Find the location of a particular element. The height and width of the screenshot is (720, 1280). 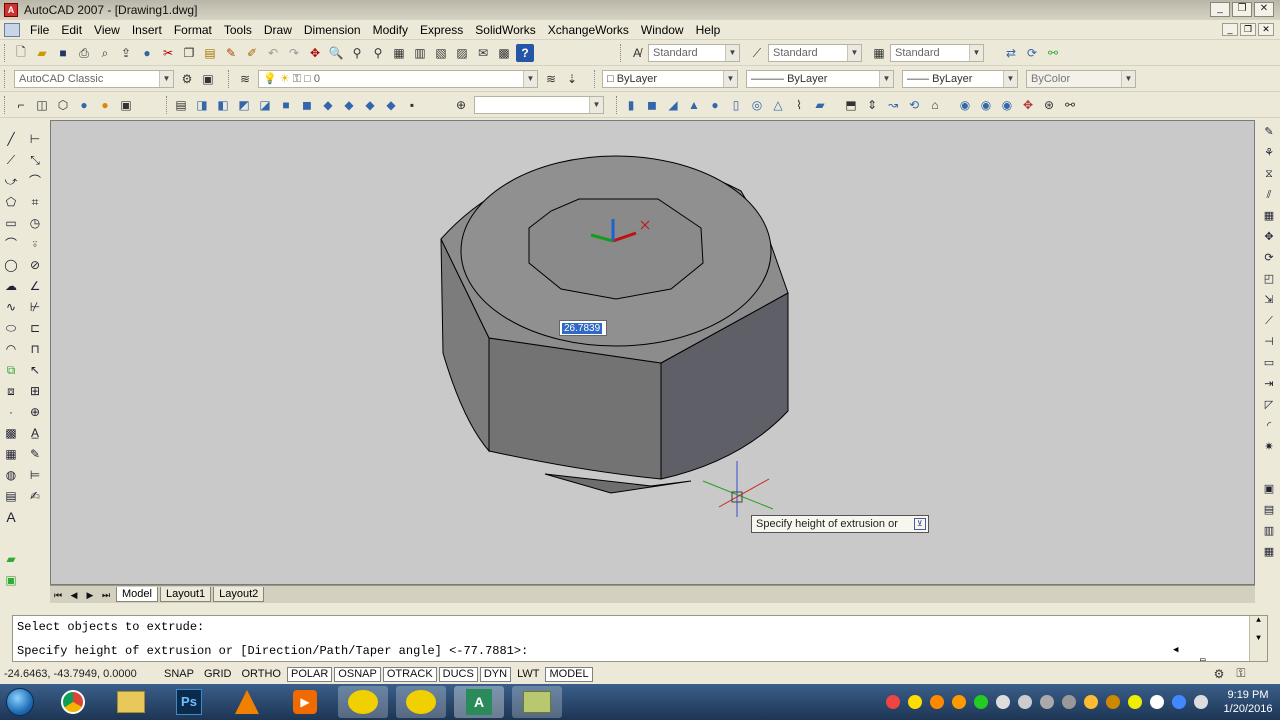

wedge-icon: ◢ is located at coordinates (673, 105).